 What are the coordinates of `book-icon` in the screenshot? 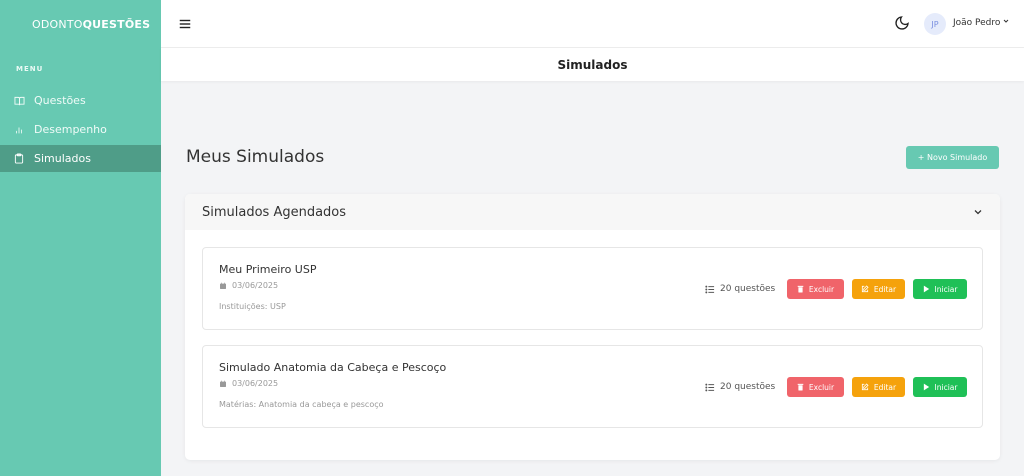 It's located at (19, 101).